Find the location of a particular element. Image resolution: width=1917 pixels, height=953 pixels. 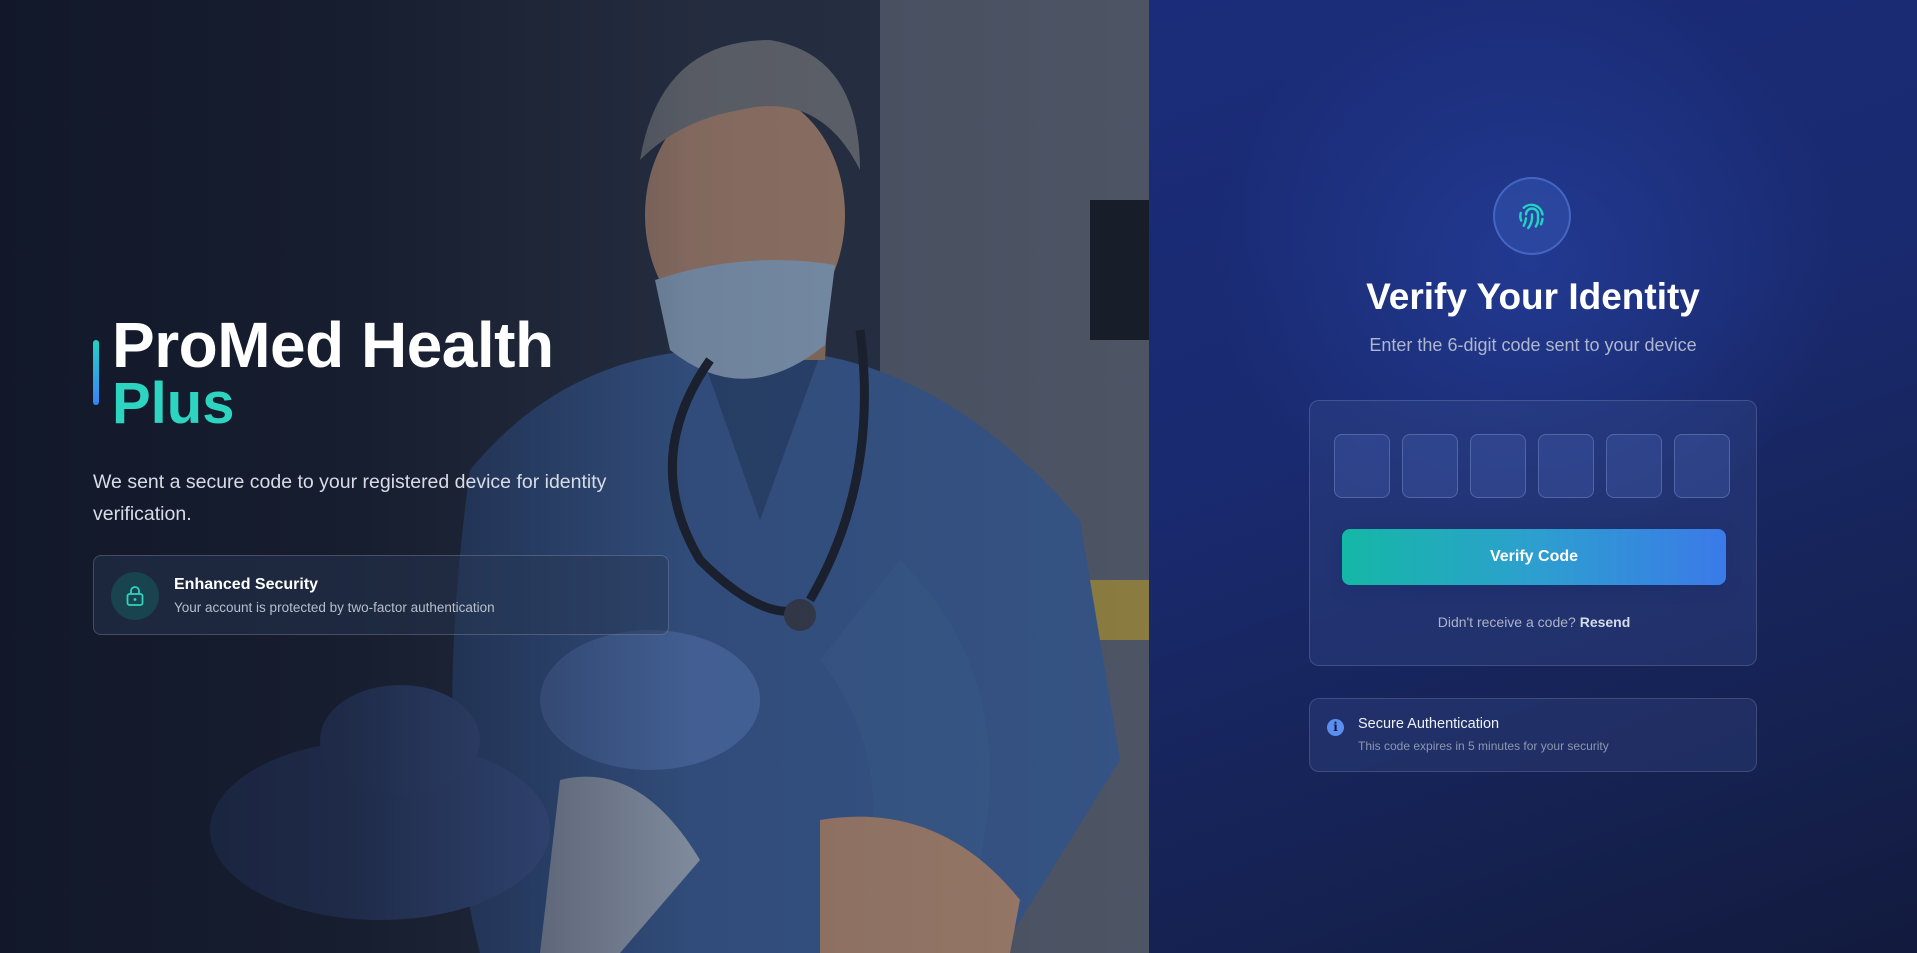

brand-accent-bar is located at coordinates (96, 372).